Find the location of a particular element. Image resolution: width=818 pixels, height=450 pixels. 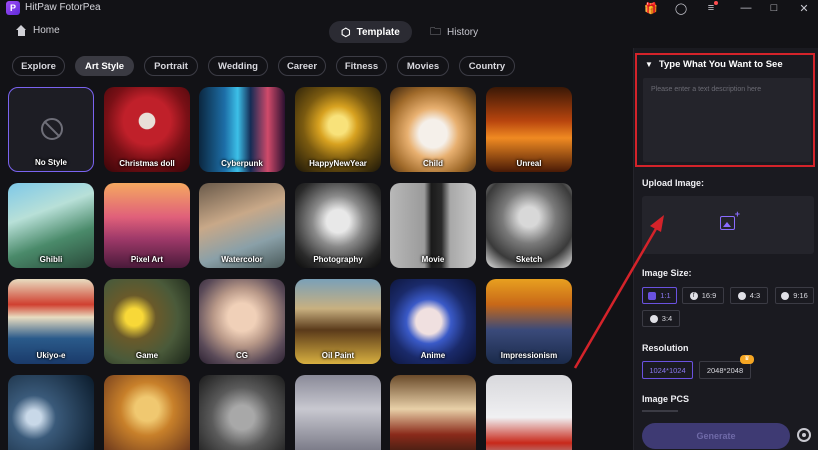

size-option-3-4: 3:4 is located at coordinates (661, 318).